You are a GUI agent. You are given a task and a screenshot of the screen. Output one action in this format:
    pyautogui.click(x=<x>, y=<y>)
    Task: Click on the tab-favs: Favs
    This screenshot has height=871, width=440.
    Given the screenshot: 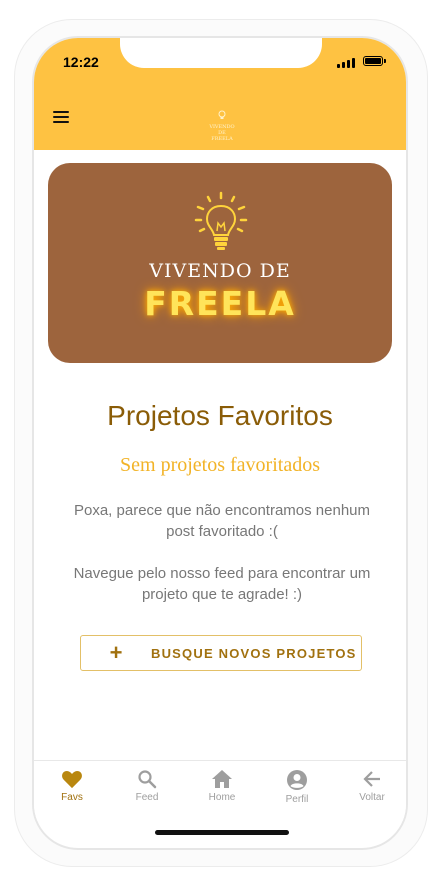 What is the action you would take?
    pyautogui.click(x=72, y=786)
    